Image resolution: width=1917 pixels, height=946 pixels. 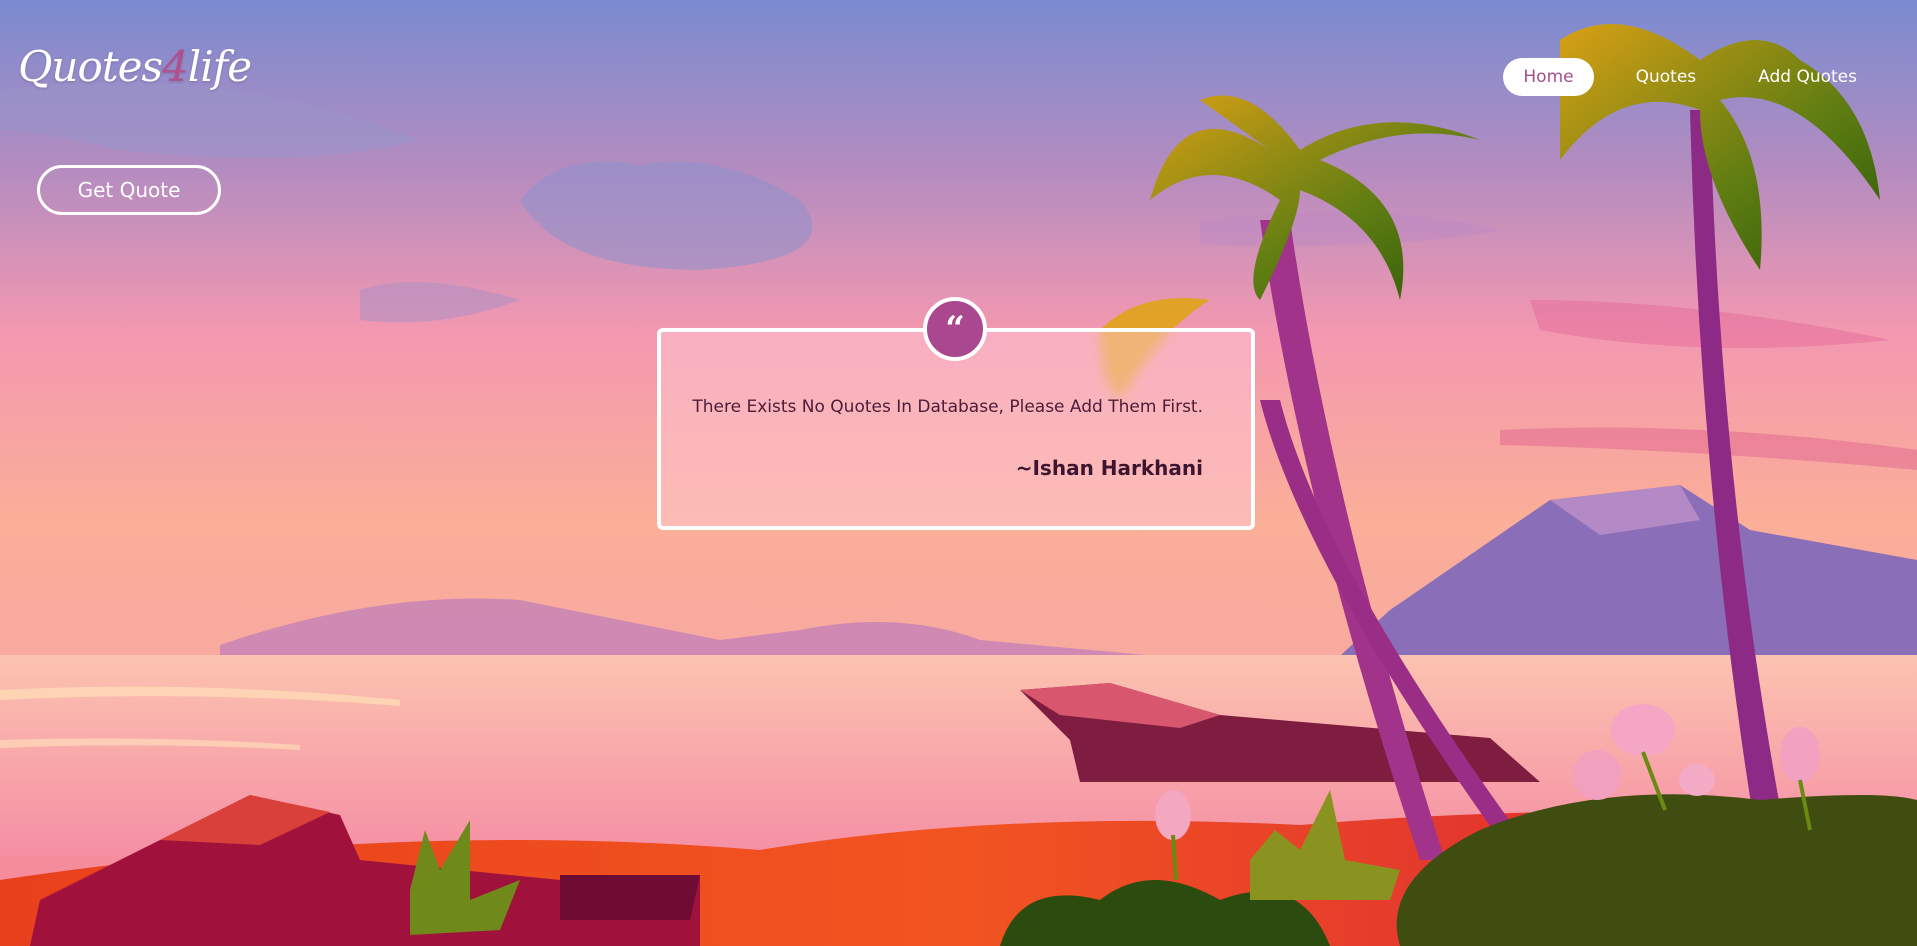 I want to click on brand-logo-part1: Quotes, so click(x=90, y=66).